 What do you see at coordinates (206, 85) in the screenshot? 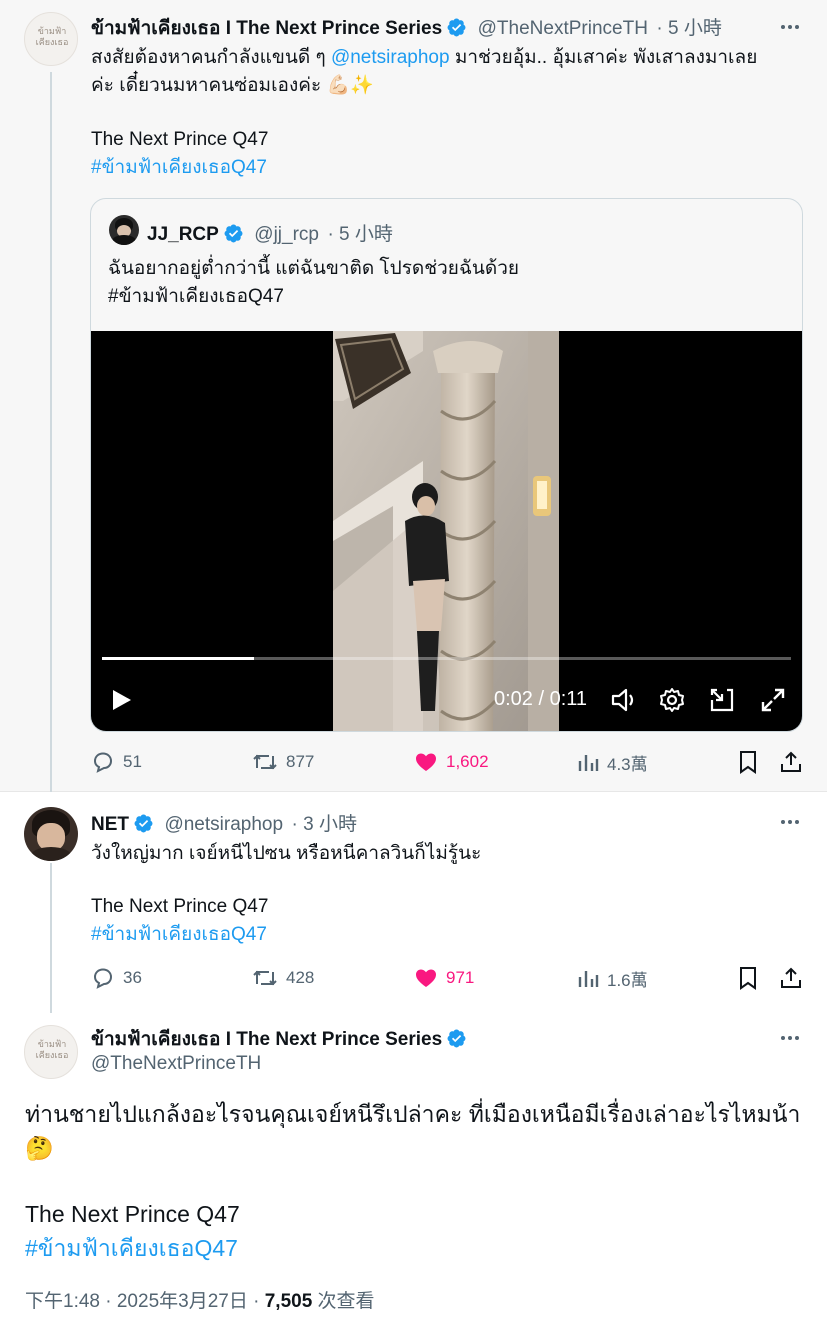
I see `tweet-text-line: ค่ะ เดี๋ยวนมหาคนซ่อมเองค่ะ` at bounding box center [206, 85].